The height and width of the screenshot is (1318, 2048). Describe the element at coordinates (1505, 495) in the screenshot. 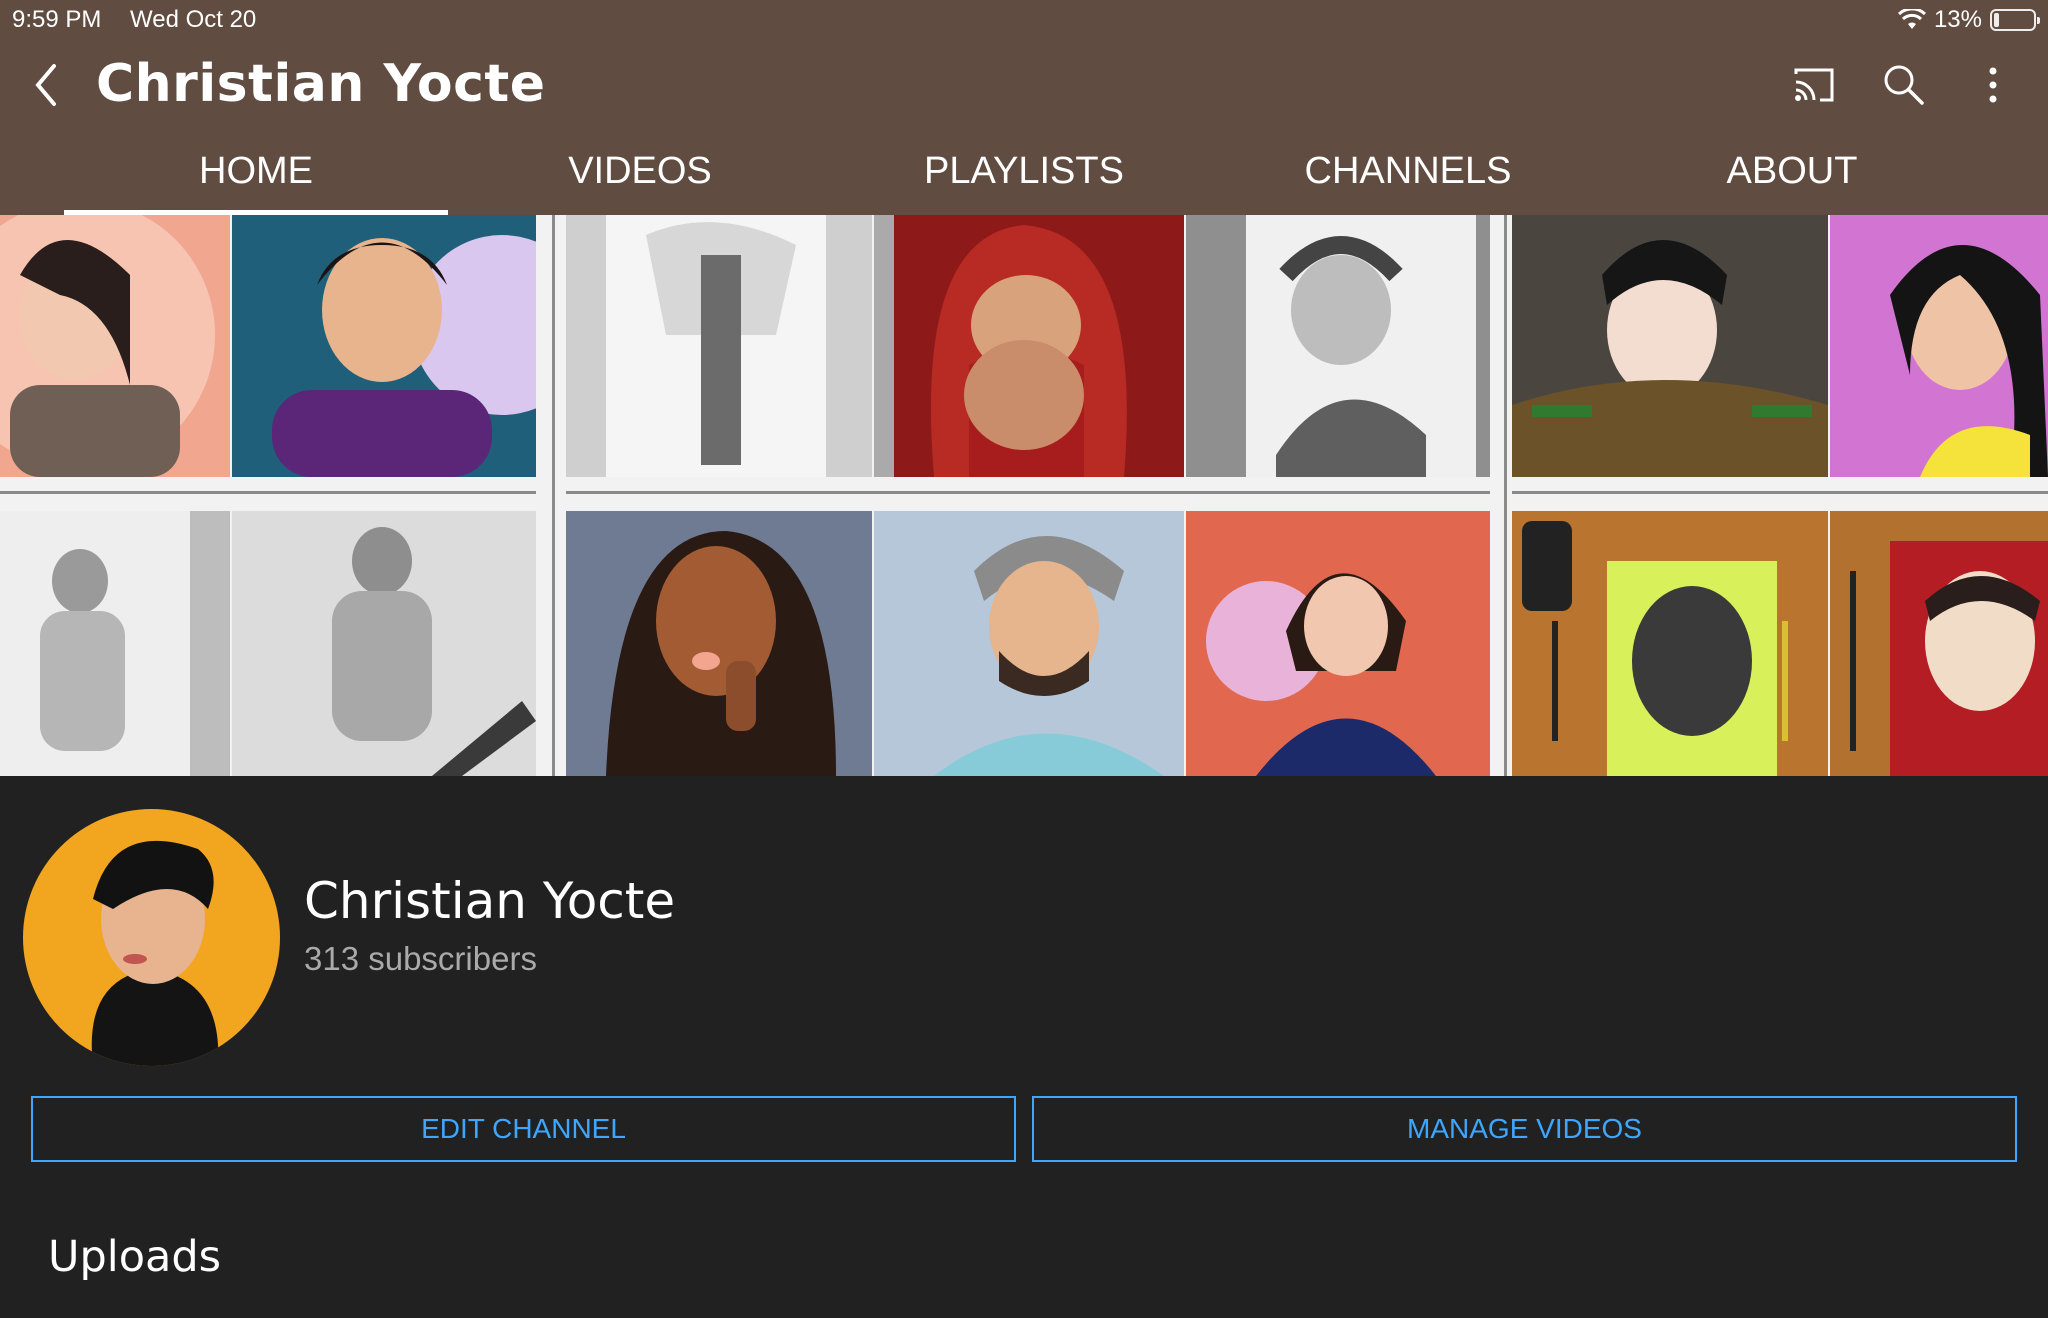

I see `banner-divider-v-2-line` at that location.